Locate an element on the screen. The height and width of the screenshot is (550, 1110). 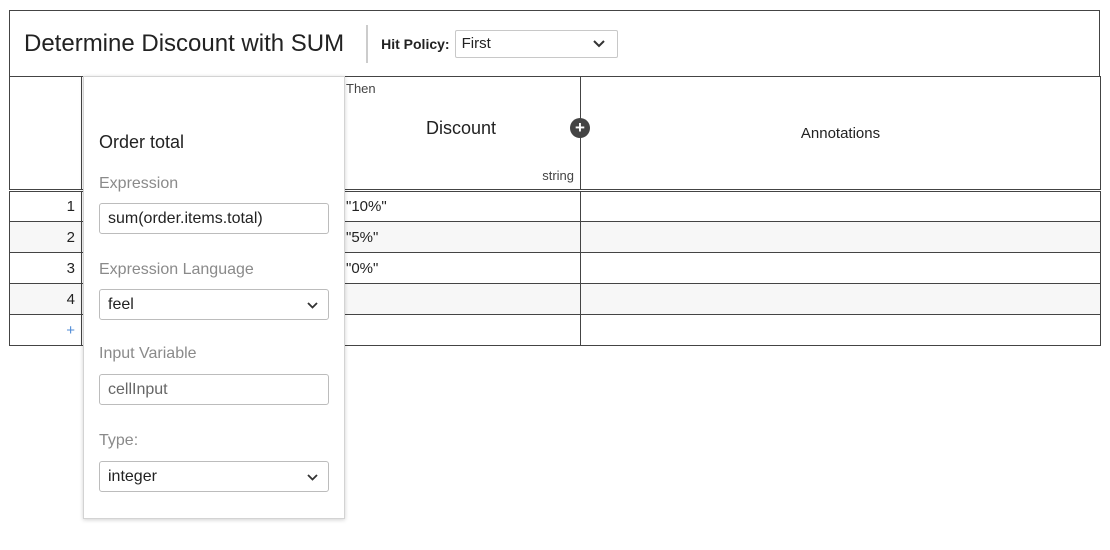
row-index: 3 is located at coordinates (45, 268).